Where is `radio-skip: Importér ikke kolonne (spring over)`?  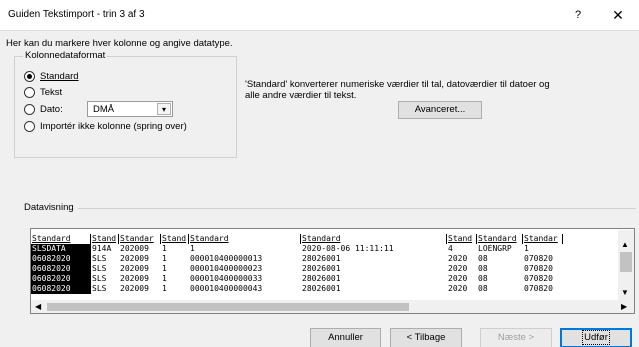
radio-skip: Importér ikke kolonne (spring over) is located at coordinates (105, 126).